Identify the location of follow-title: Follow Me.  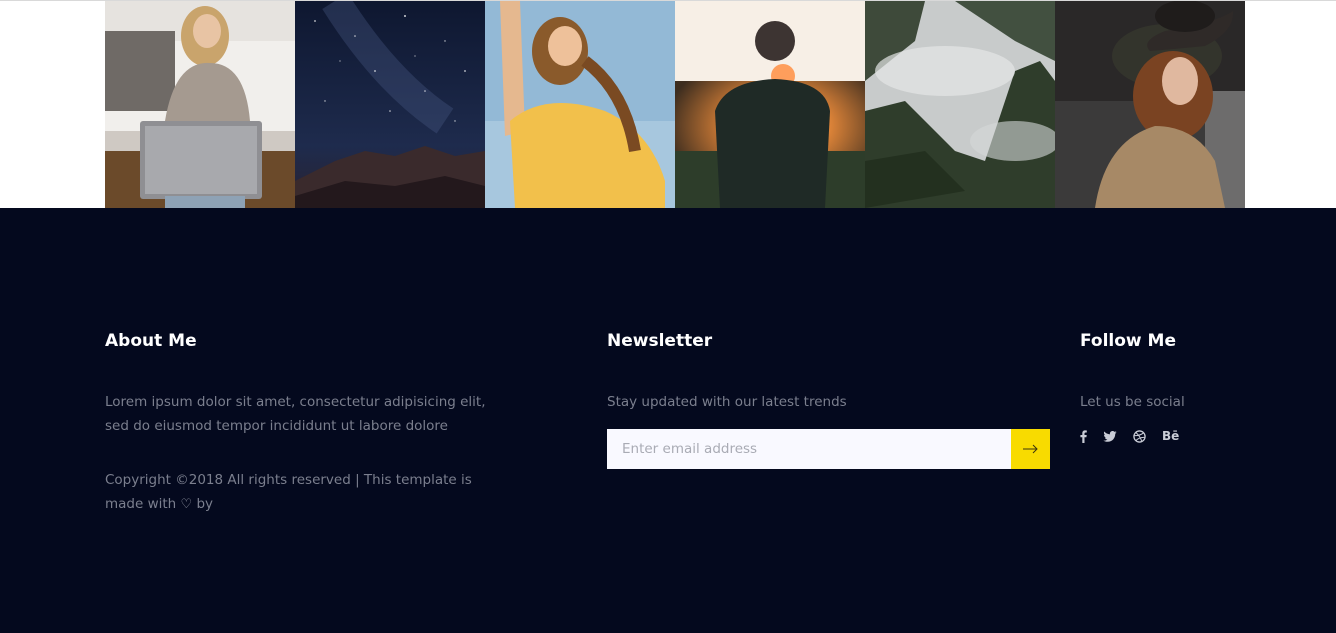
(1128, 341).